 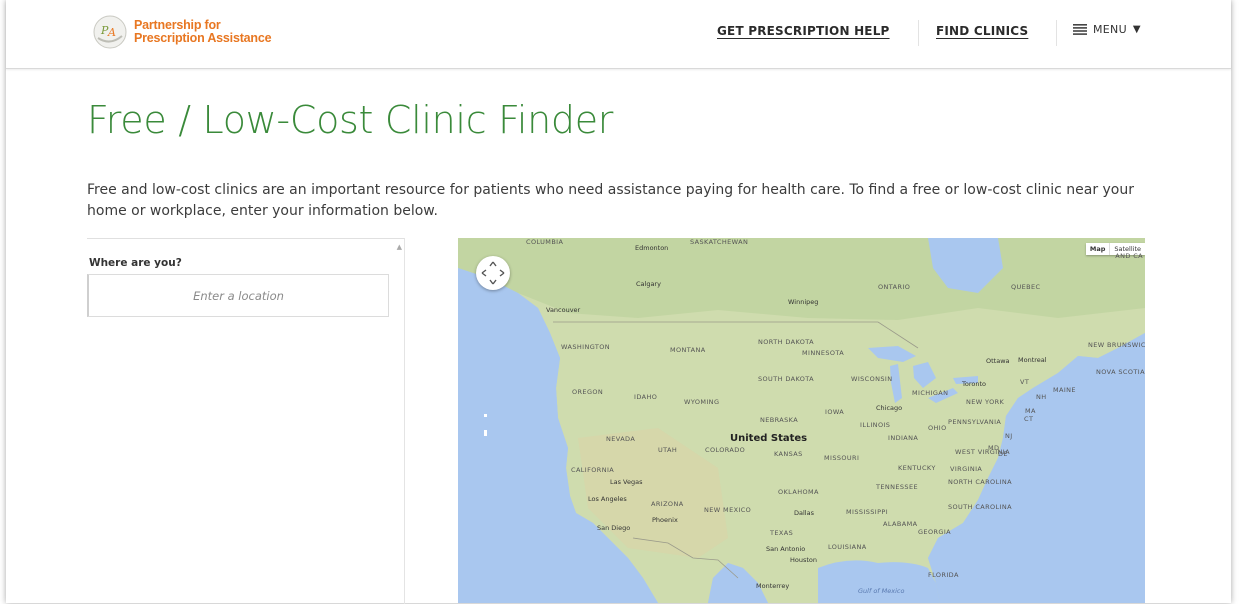 What do you see at coordinates (779, 420) in the screenshot?
I see `map-region-label: NEBRASKA` at bounding box center [779, 420].